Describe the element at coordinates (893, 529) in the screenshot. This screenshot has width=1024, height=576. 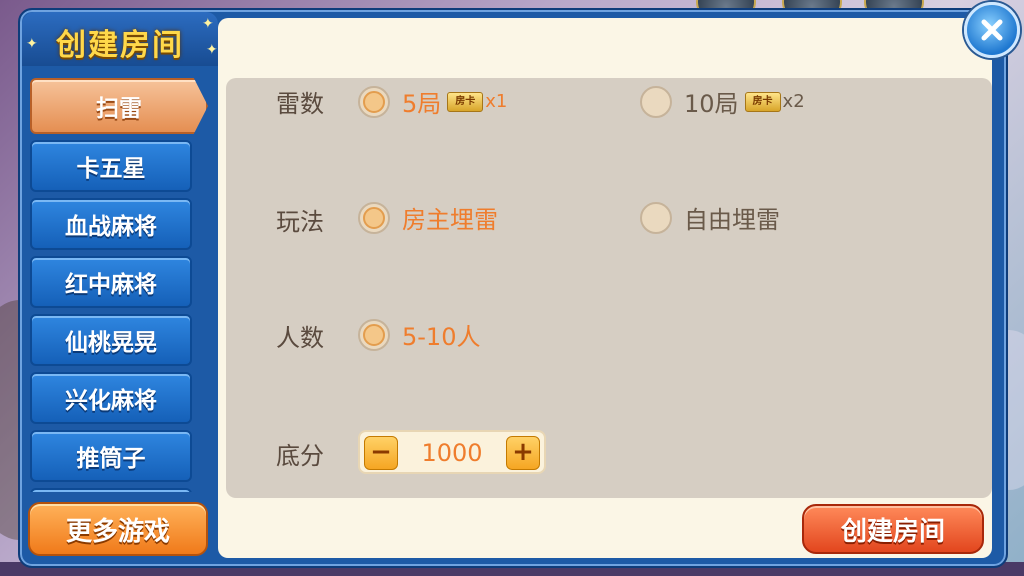
I see `create-room-button: 创建房间` at that location.